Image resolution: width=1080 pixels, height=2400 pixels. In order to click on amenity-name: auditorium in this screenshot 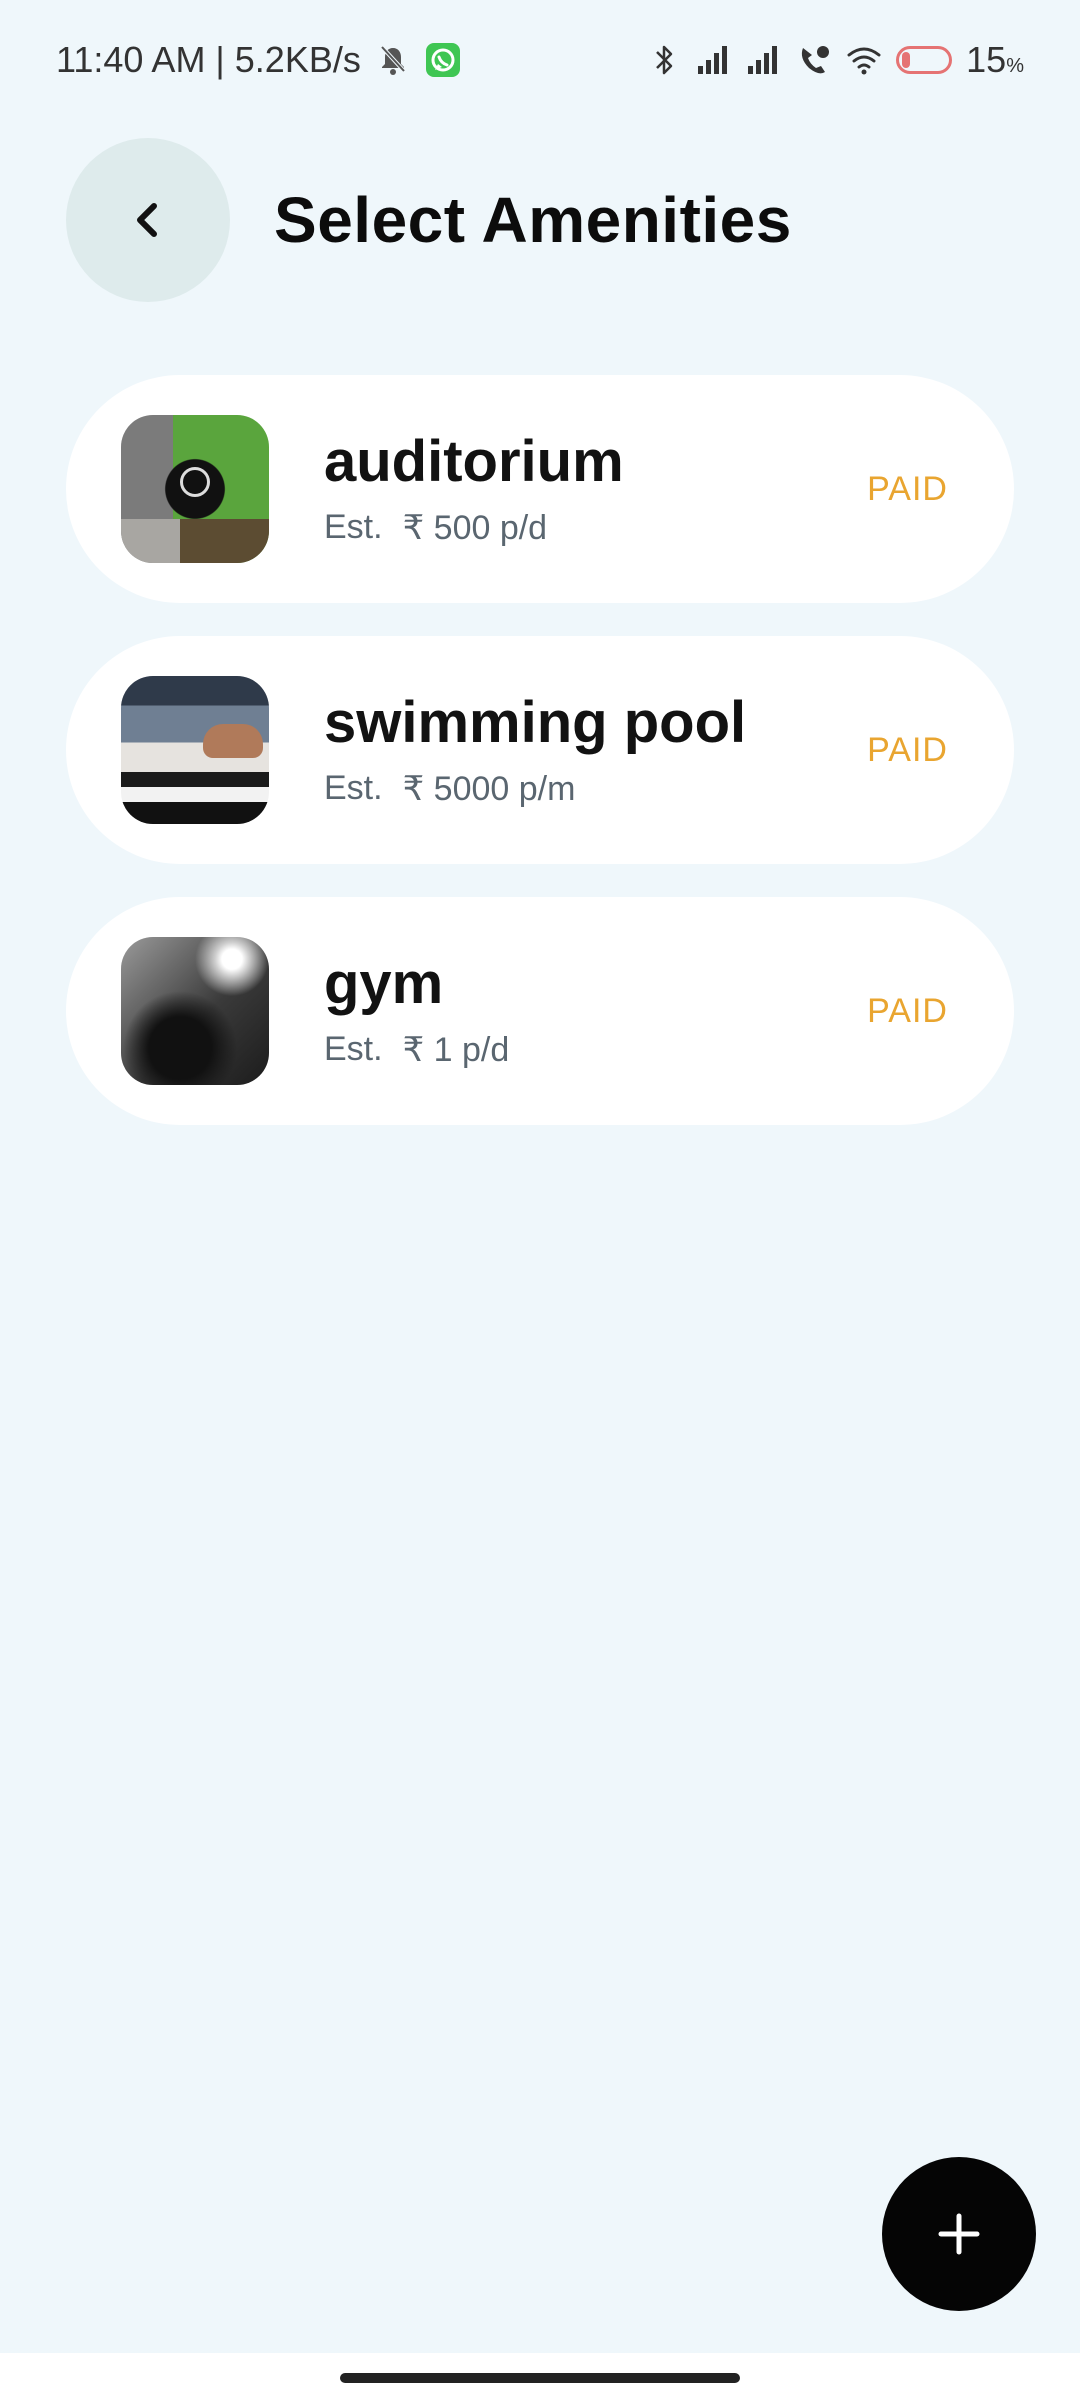, I will do `click(474, 462)`.